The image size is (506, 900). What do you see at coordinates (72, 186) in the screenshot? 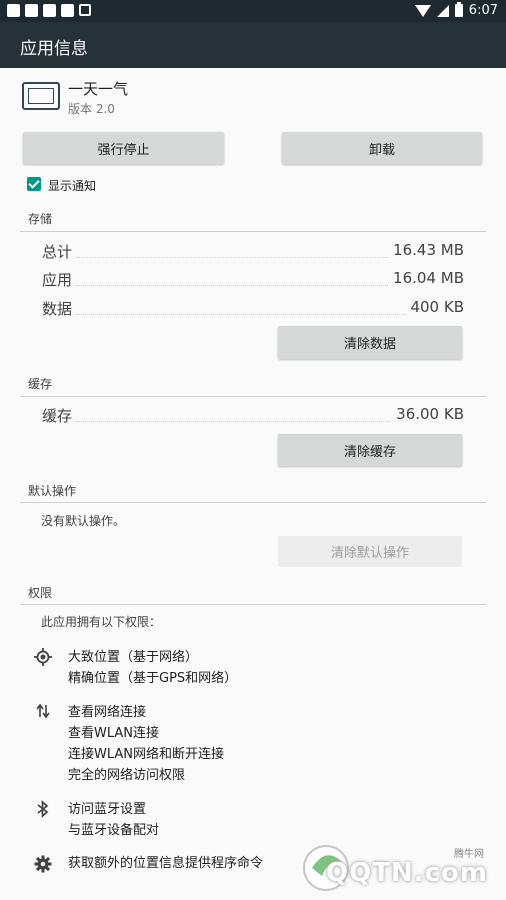
I see `show-notifications-label: 显示通知` at bounding box center [72, 186].